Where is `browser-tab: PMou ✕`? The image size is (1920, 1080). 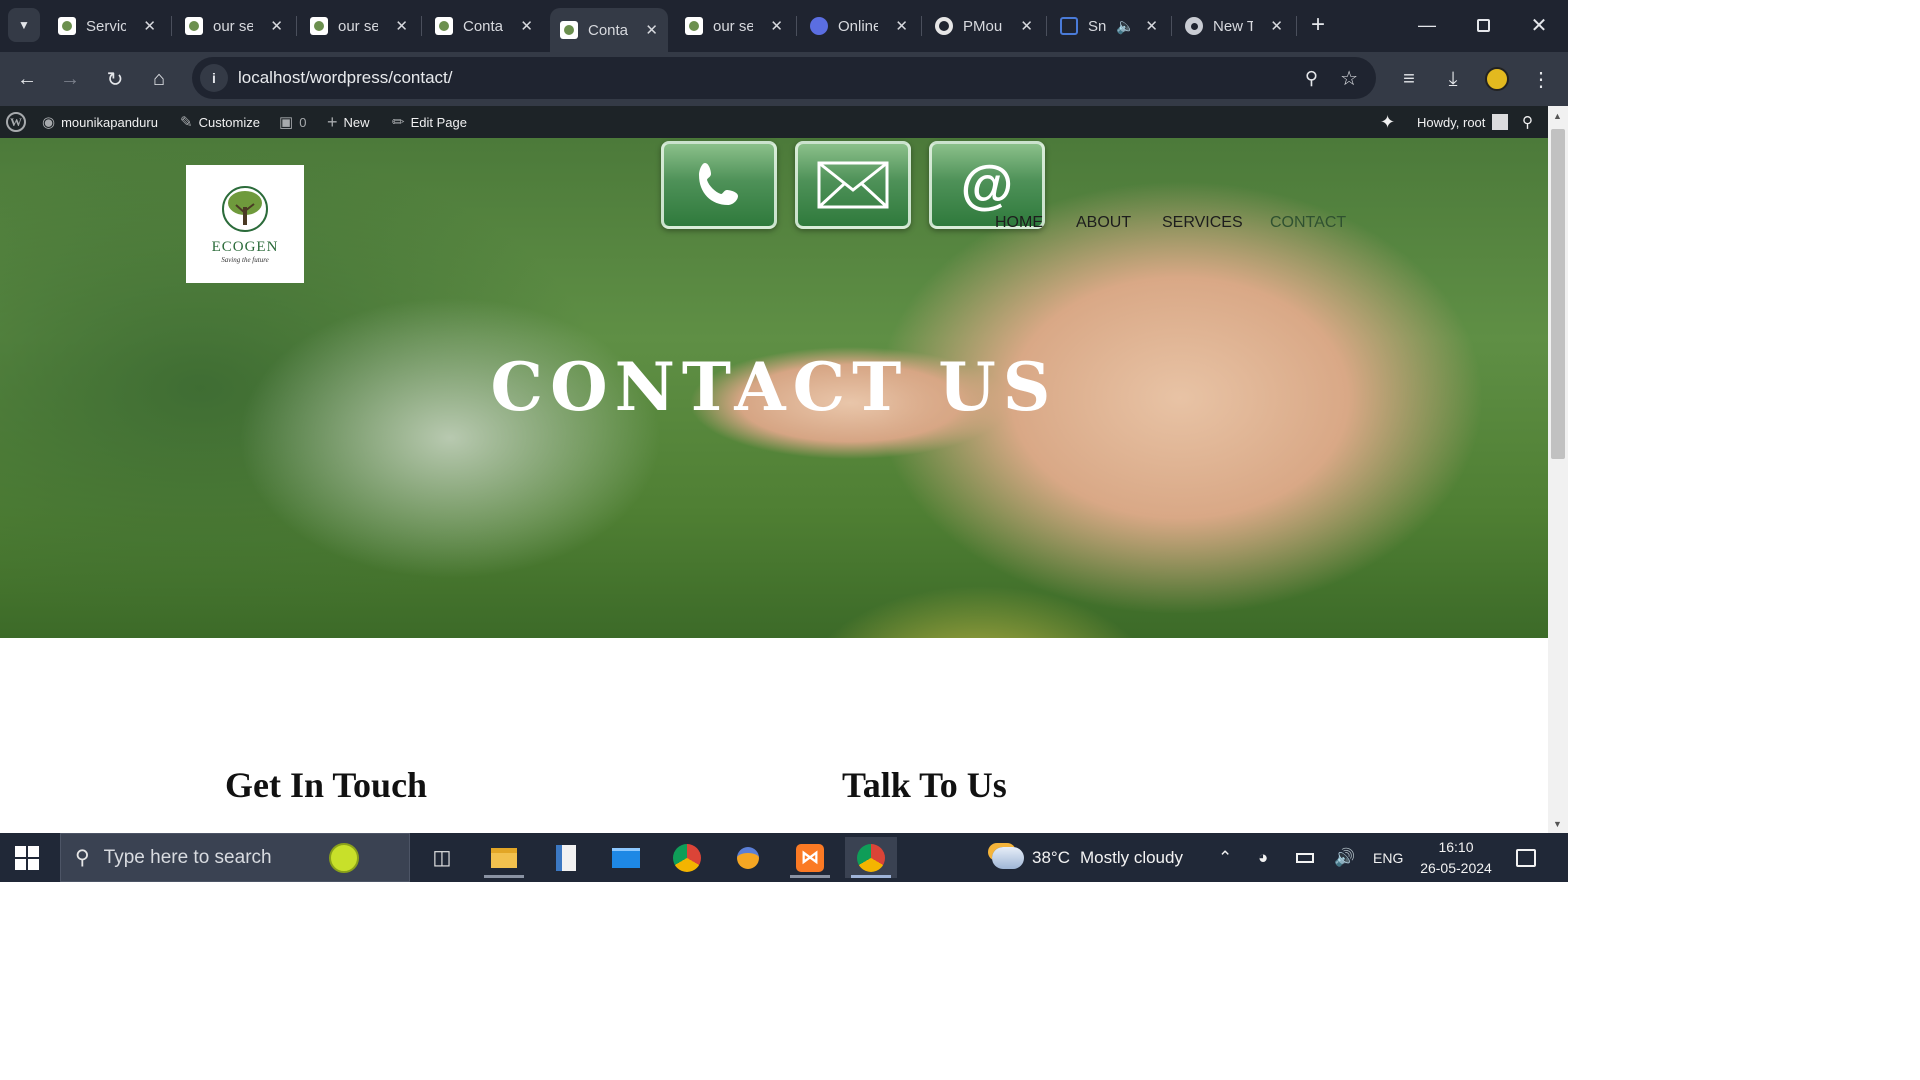 browser-tab: PMou ✕ is located at coordinates (984, 26).